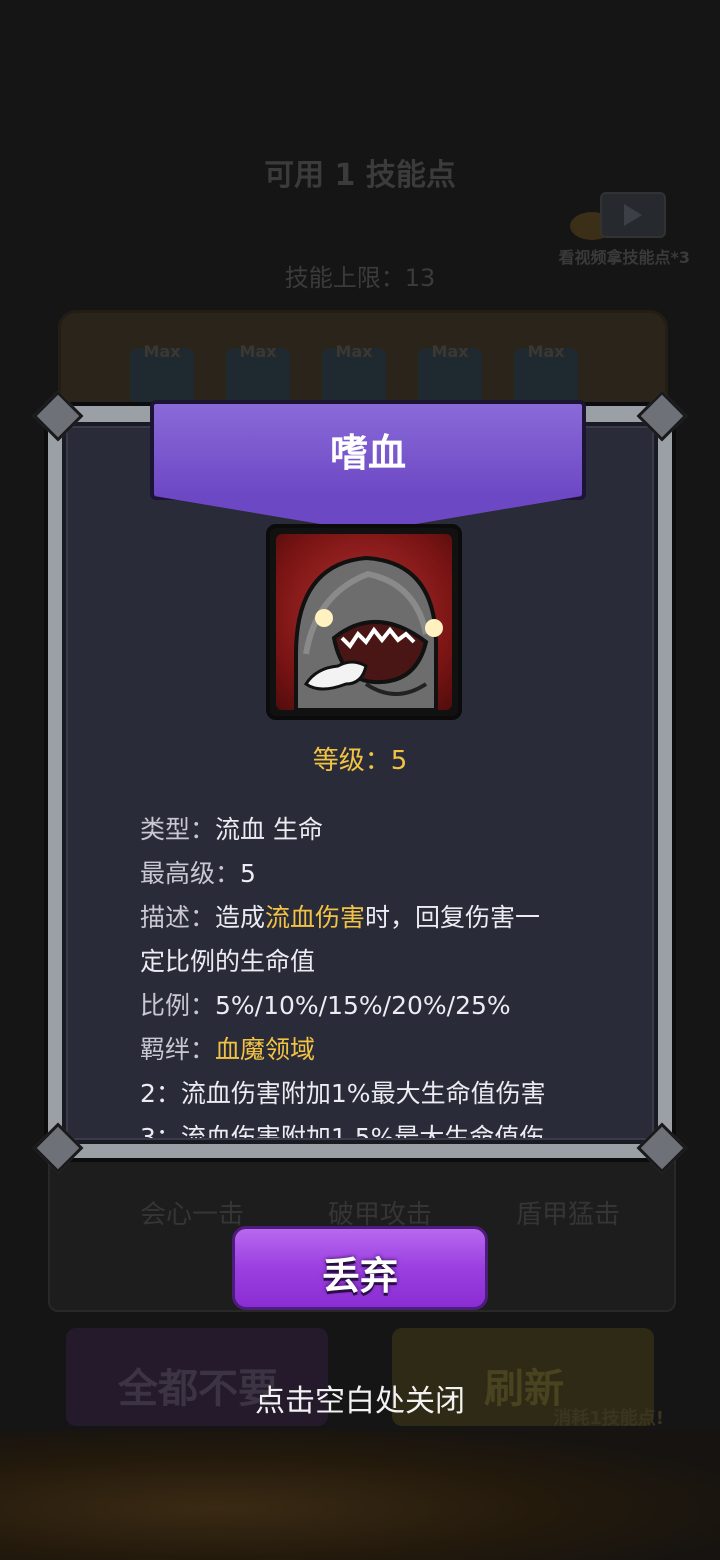 The height and width of the screenshot is (1560, 720). I want to click on skill-choice-name: 盾甲猛击, so click(567, 1215).